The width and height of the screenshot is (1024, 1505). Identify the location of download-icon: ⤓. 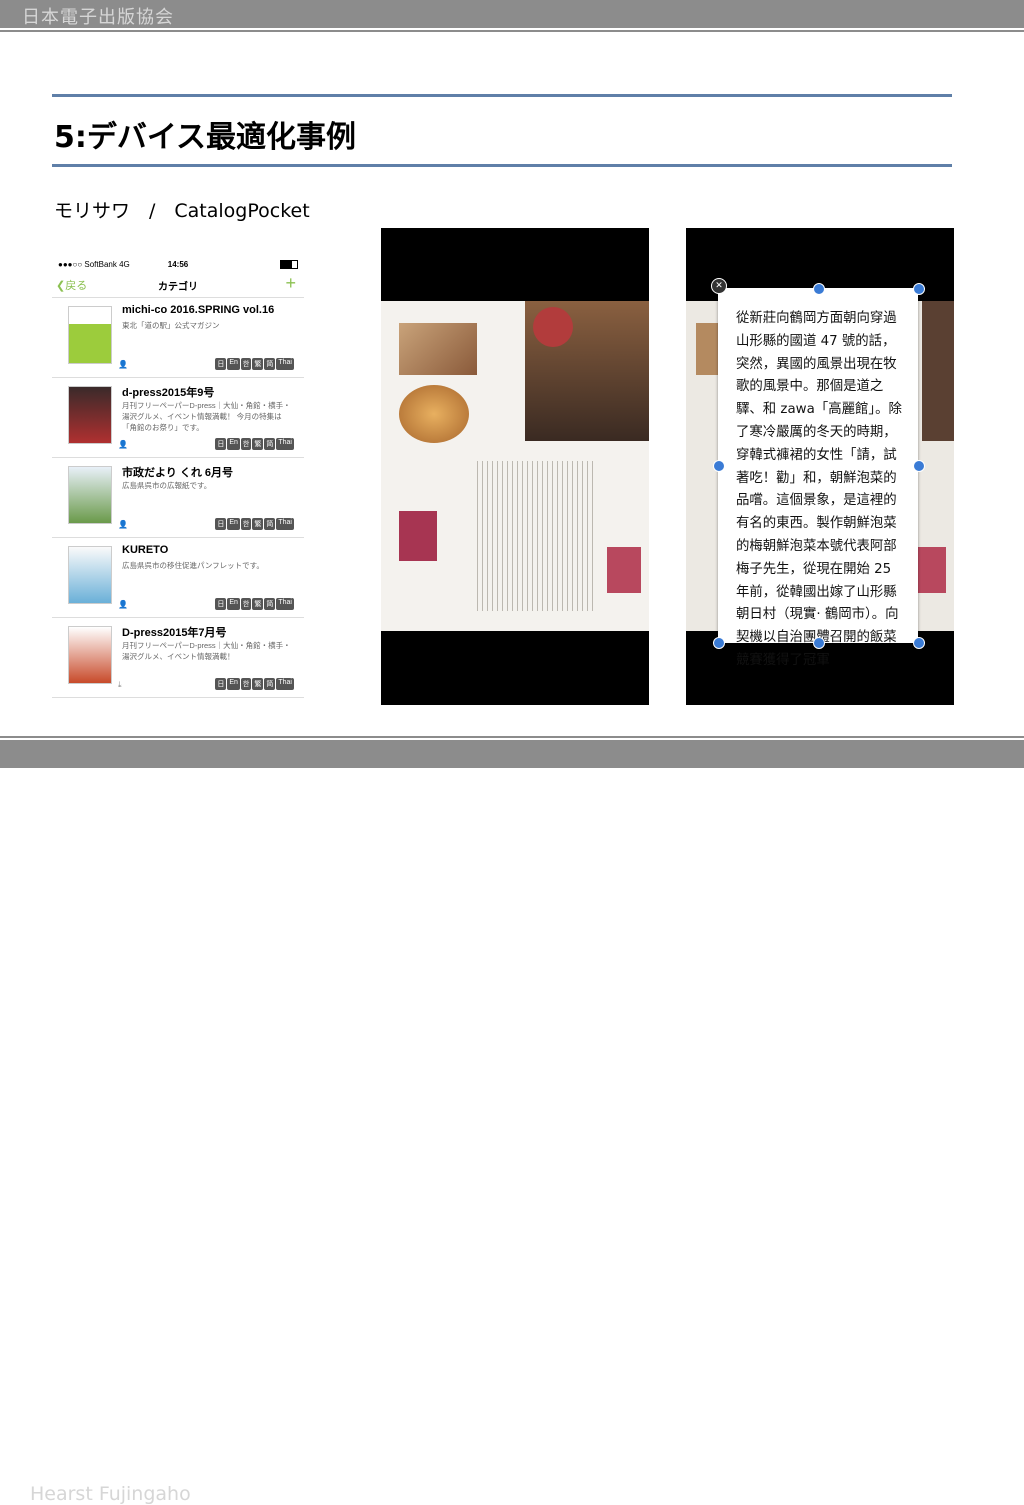
(120, 684).